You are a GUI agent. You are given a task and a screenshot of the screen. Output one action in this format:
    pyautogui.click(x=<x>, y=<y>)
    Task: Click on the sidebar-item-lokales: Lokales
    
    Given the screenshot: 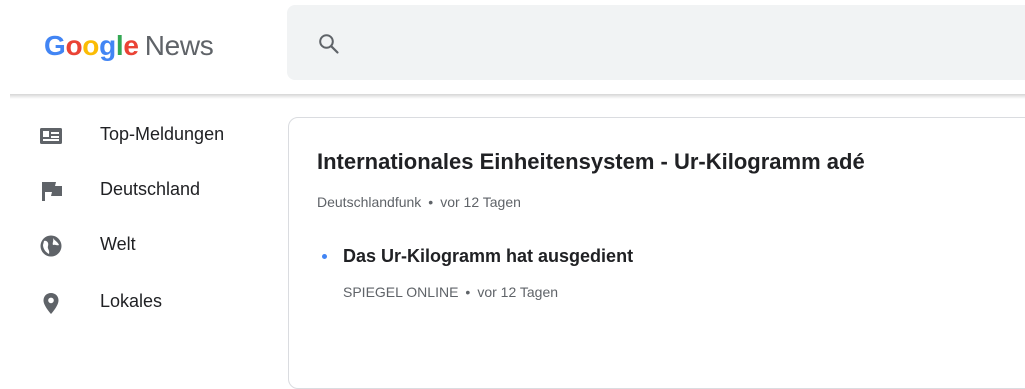 What is the action you would take?
    pyautogui.click(x=135, y=303)
    